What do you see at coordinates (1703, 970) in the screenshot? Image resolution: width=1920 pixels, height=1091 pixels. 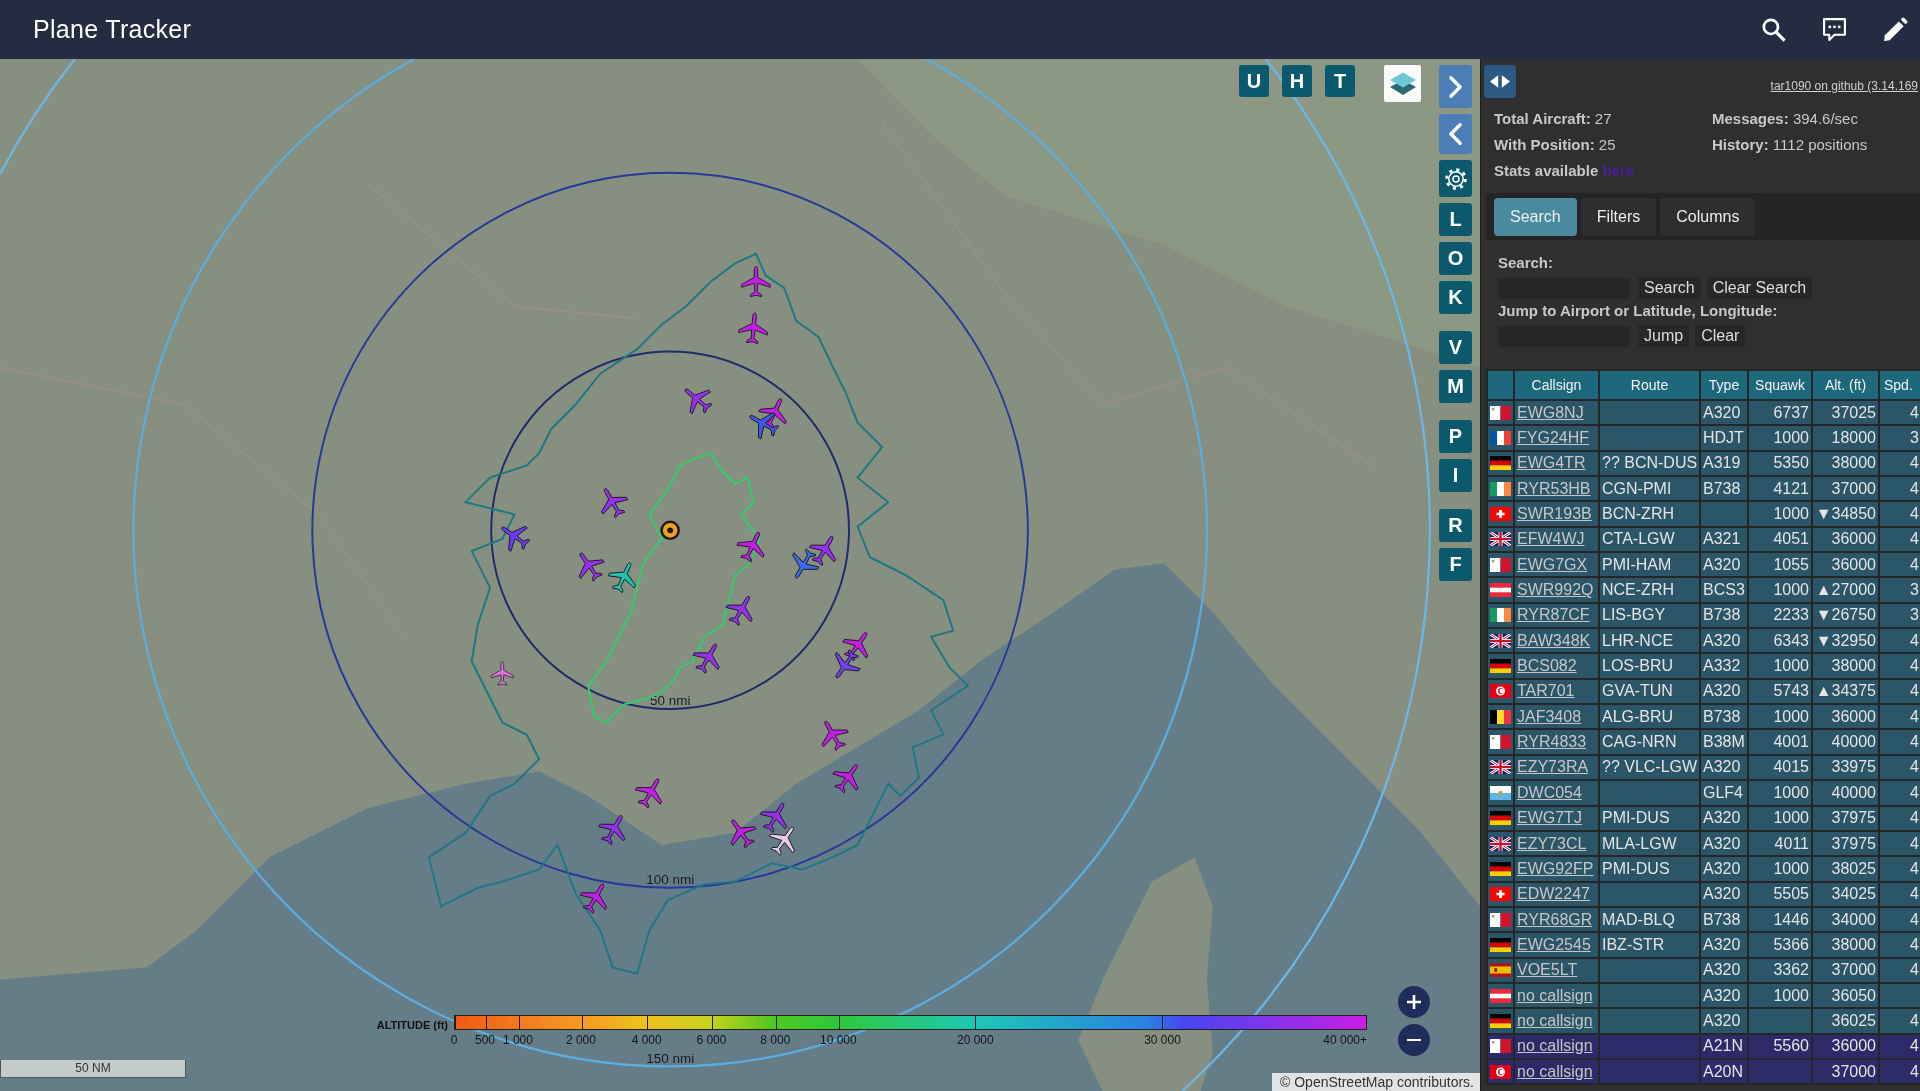 I see `table-row: VOE5LT A320 3362 37000 4` at bounding box center [1703, 970].